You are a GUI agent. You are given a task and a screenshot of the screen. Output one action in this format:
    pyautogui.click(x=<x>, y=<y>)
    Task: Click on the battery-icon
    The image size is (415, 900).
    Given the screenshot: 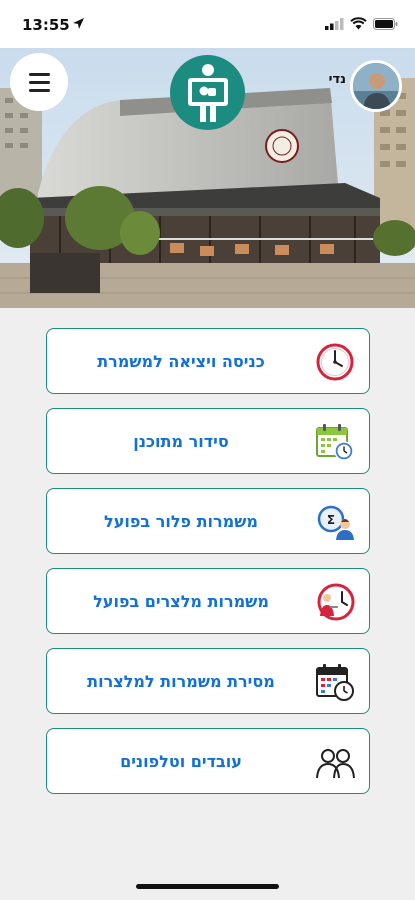 What is the action you would take?
    pyautogui.click(x=385, y=24)
    